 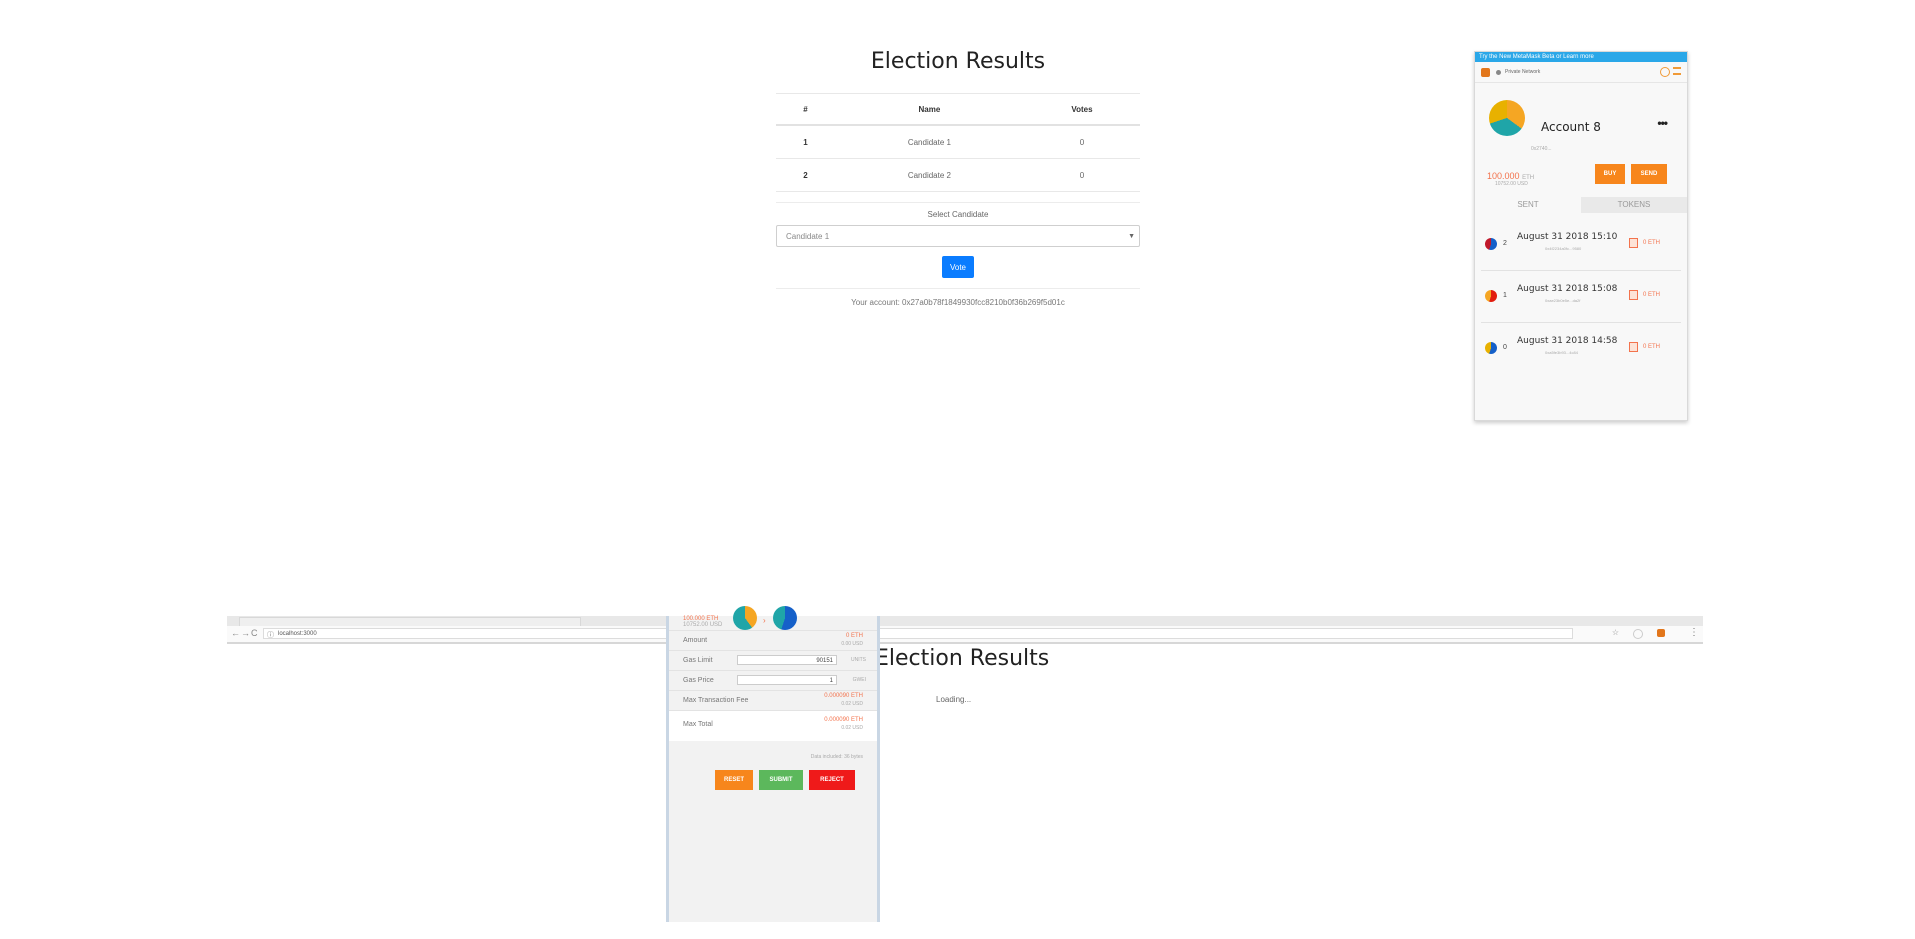 What do you see at coordinates (1522, 72) in the screenshot?
I see `network-selector: Private Network` at bounding box center [1522, 72].